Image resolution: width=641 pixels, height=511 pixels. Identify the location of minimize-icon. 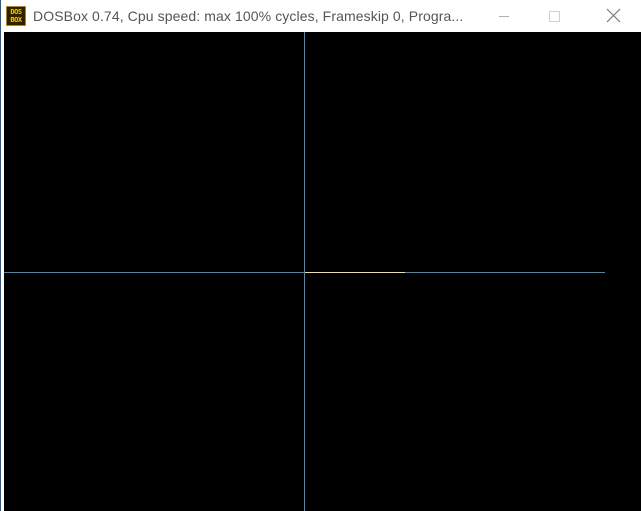
(504, 16).